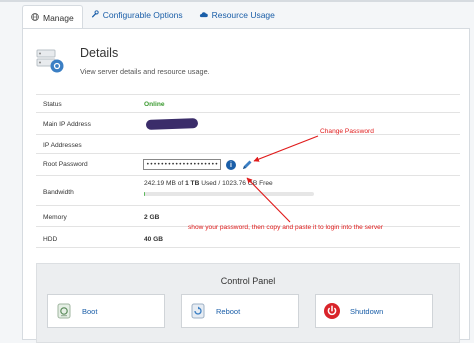  Describe the element at coordinates (248, 143) in the screenshot. I see `ip-addresses-row: IP Addresses` at that location.